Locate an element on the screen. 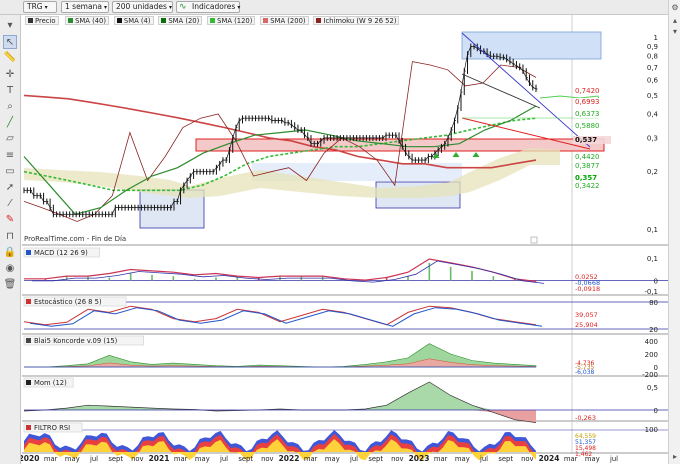 The image size is (680, 464). x-tick-label: 2023 is located at coordinates (419, 458).